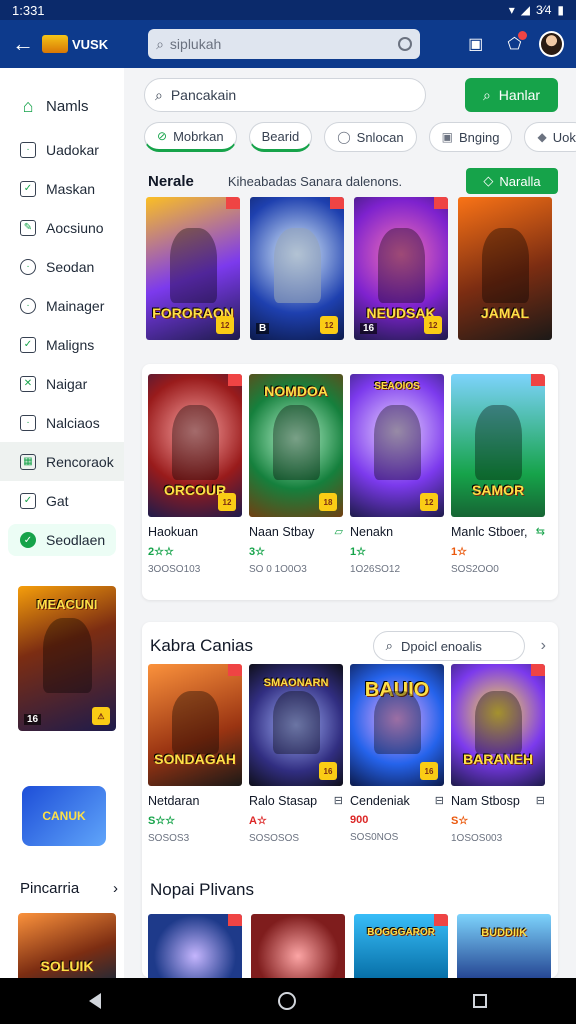 The image size is (576, 1024). I want to click on game-poster: JAMAL, so click(505, 268).